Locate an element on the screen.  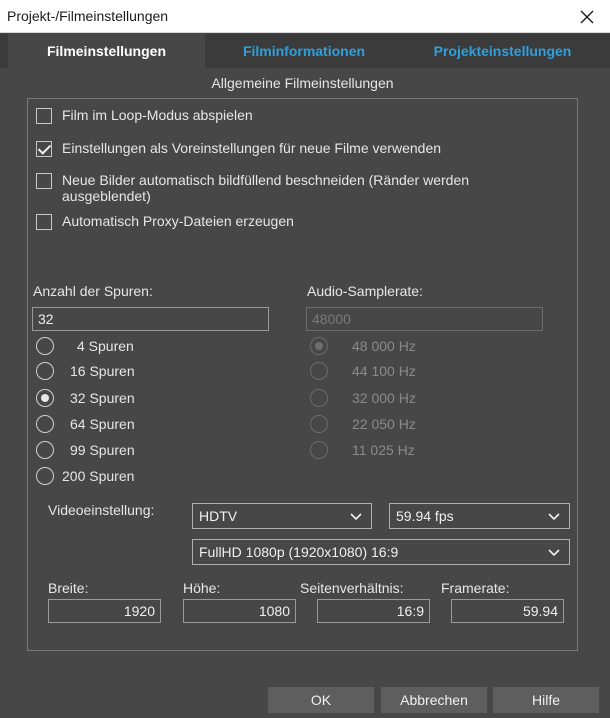
radio-audio-48000: 48 000 Hz is located at coordinates (363, 346).